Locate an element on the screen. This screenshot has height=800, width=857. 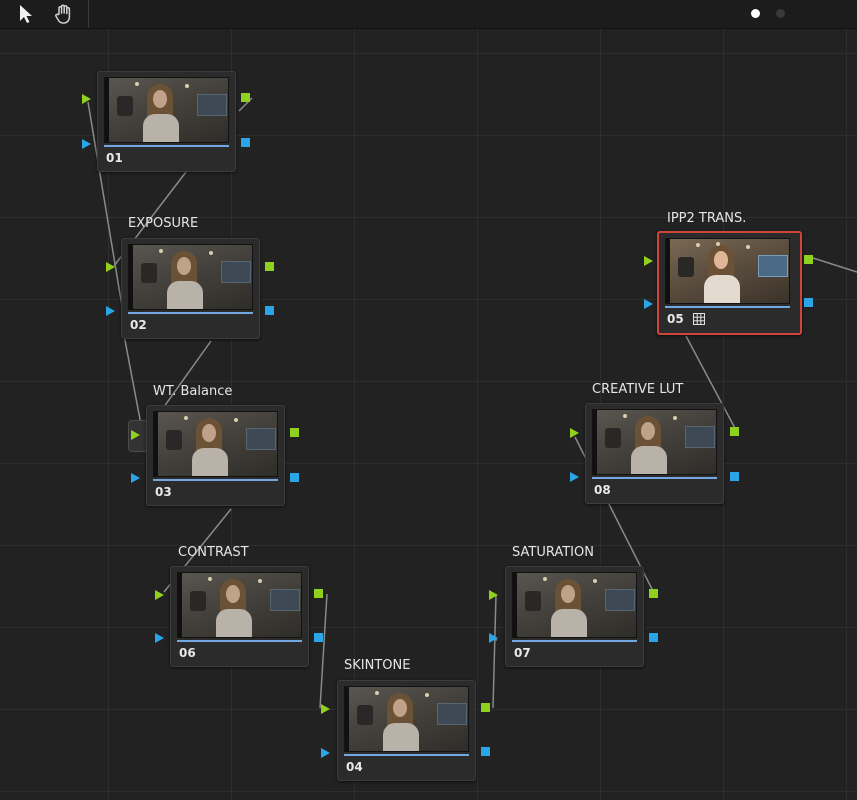
node-07-label: SATURATION is located at coordinates (553, 552).